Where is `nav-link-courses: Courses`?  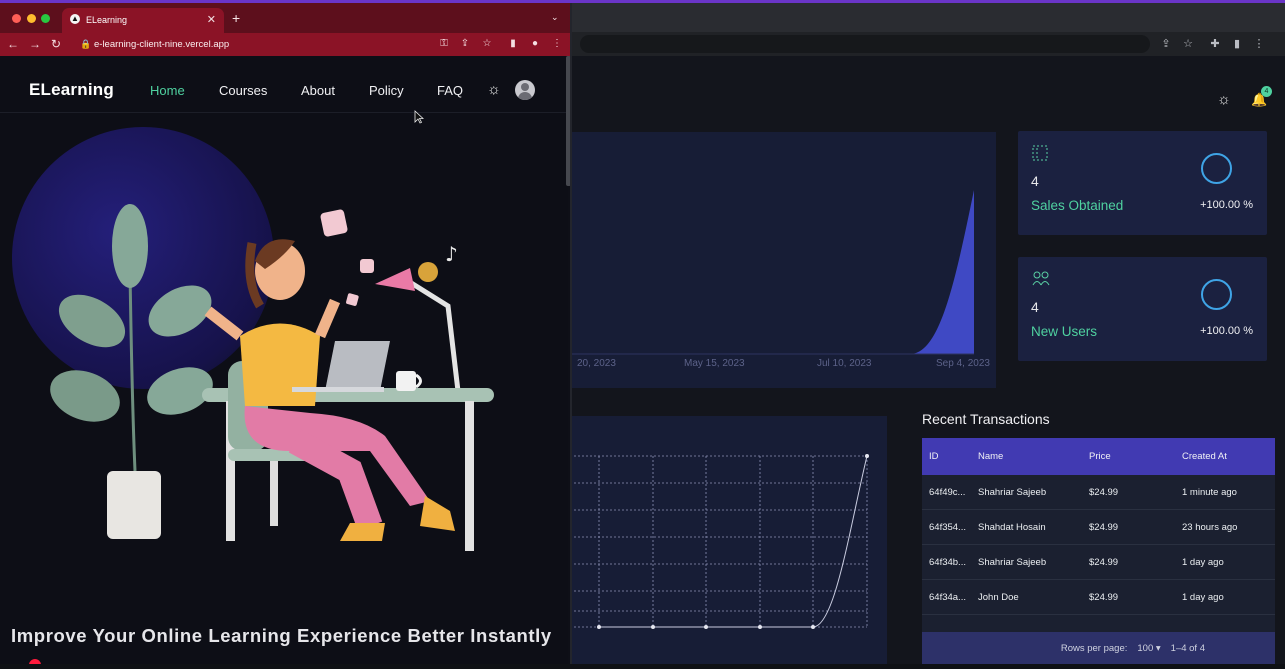 nav-link-courses: Courses is located at coordinates (243, 90).